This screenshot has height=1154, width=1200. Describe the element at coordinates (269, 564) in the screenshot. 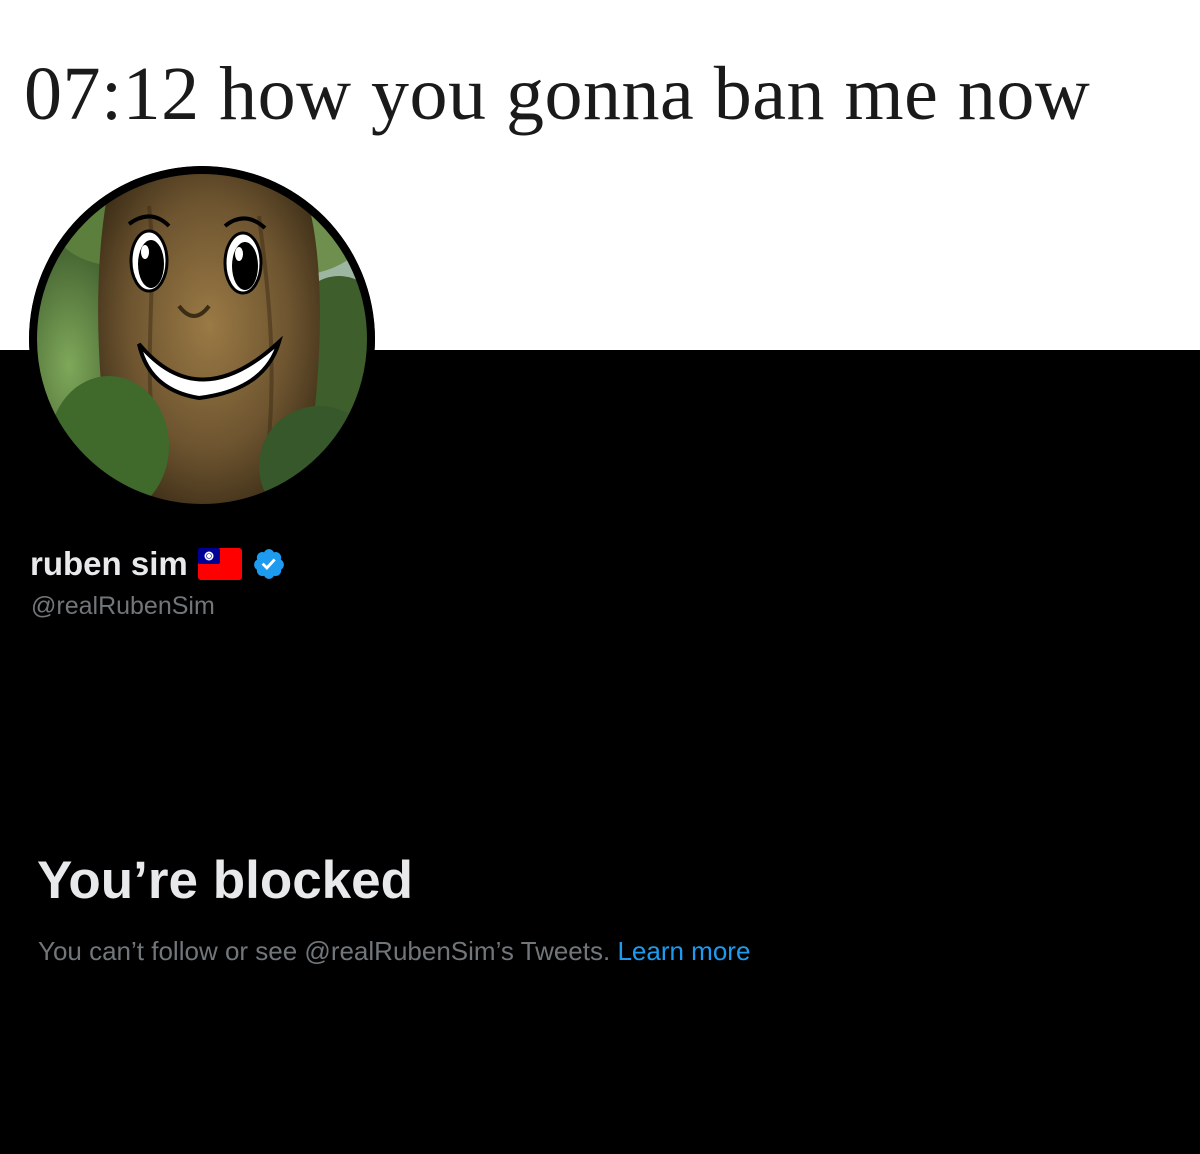

I see `verified-badge-icon` at that location.